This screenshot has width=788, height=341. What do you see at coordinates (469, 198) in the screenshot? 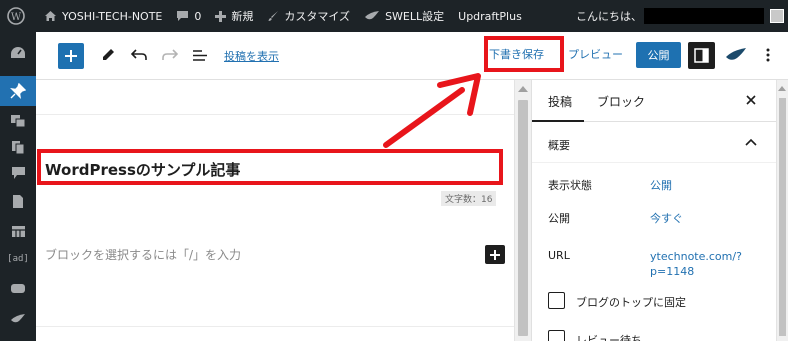
I see `character-count: 文字数：16` at bounding box center [469, 198].